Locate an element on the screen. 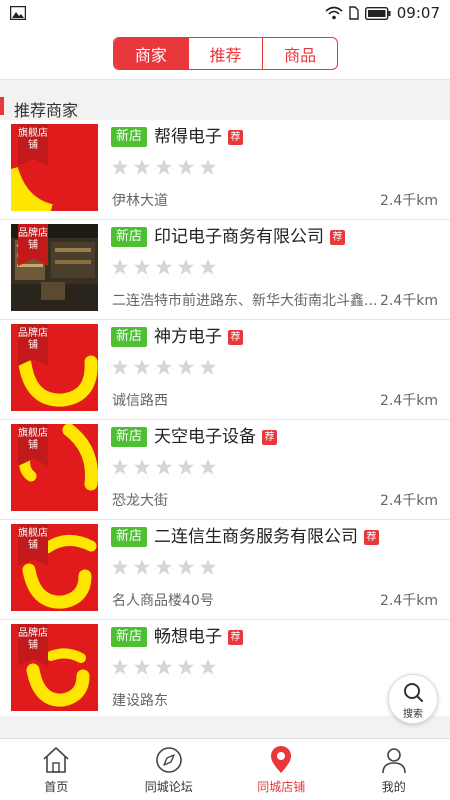  section-title: 推荐商家 is located at coordinates (46, 110).